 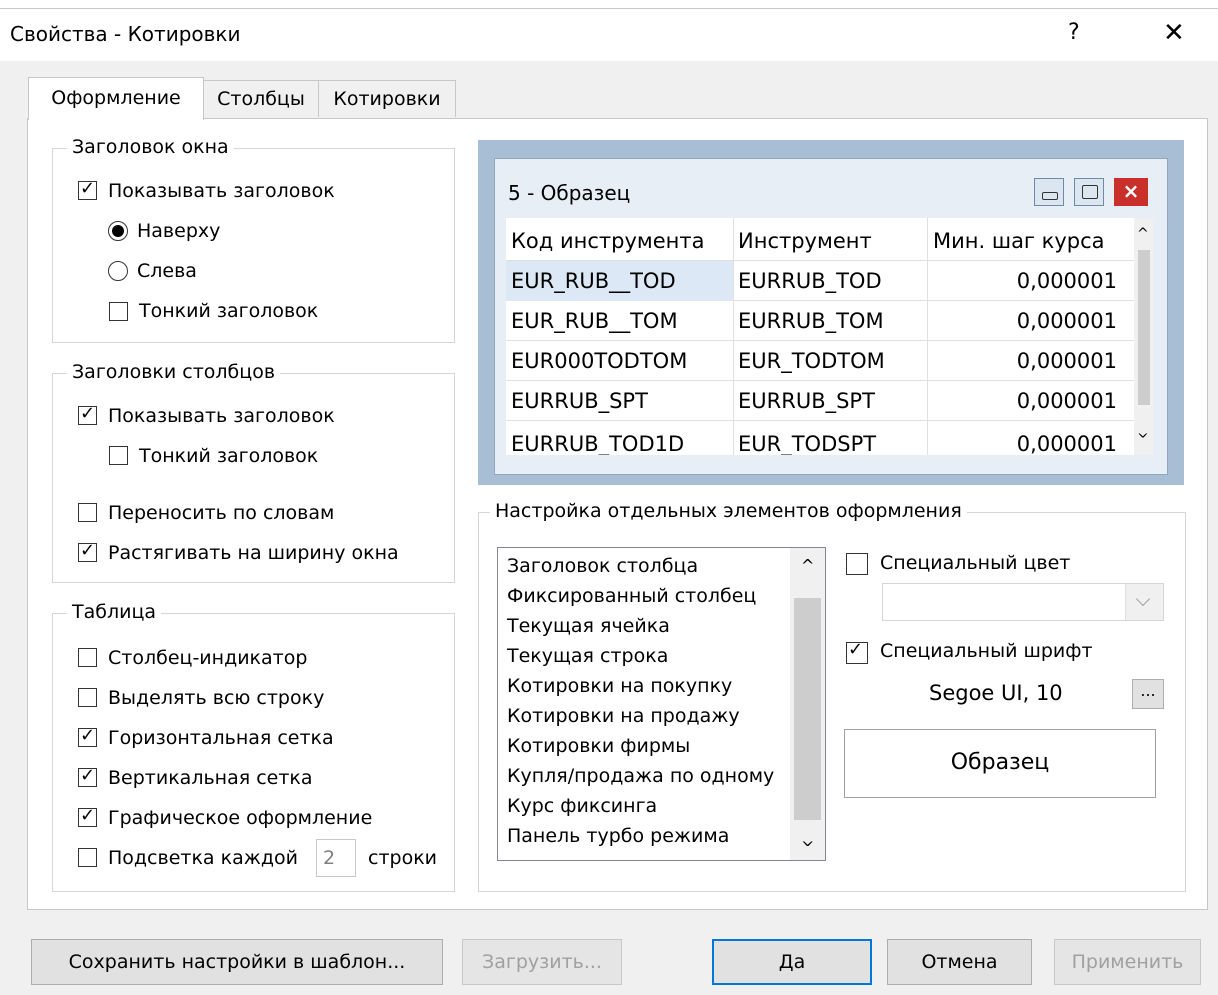 I want to click on column-header: Инструмент, so click(x=832, y=241).